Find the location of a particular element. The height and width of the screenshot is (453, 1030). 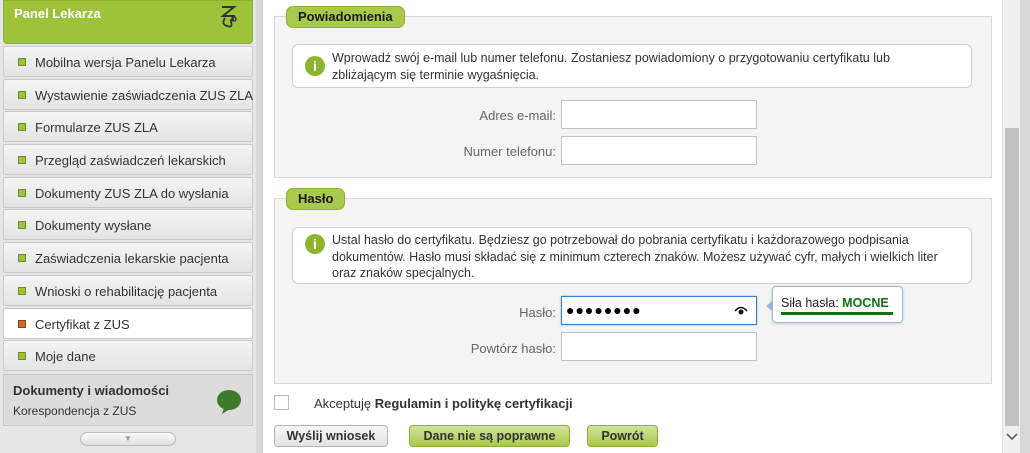

back-button: Powrót is located at coordinates (622, 436).